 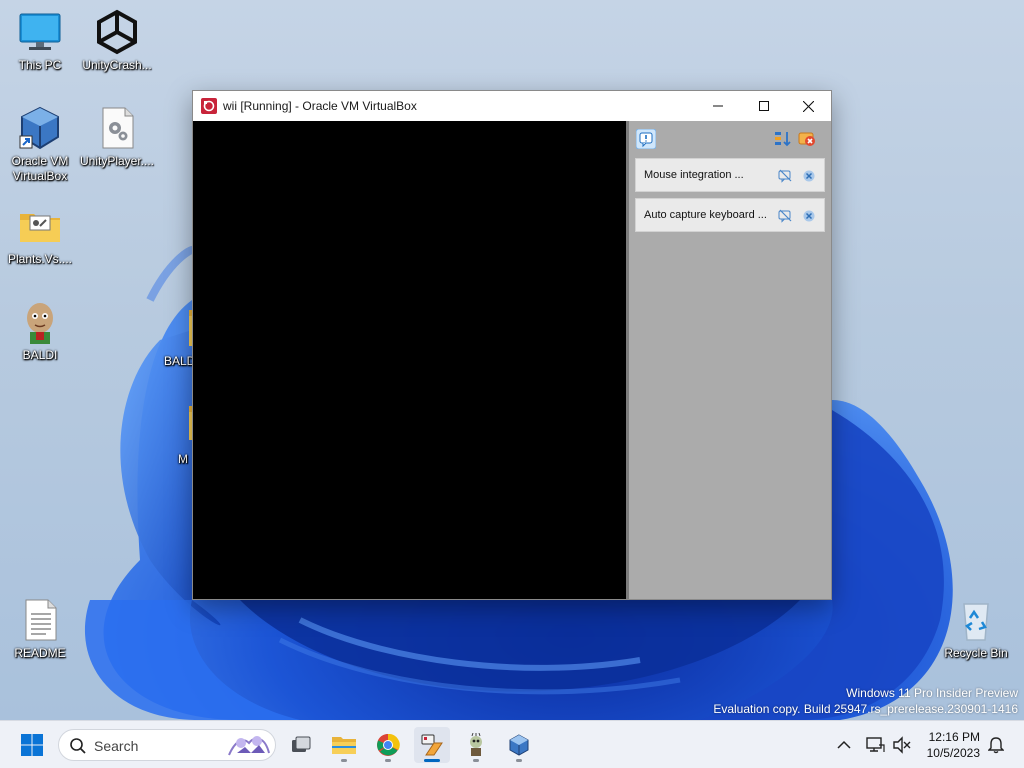 I want to click on chevron-up-icon, so click(x=844, y=744).